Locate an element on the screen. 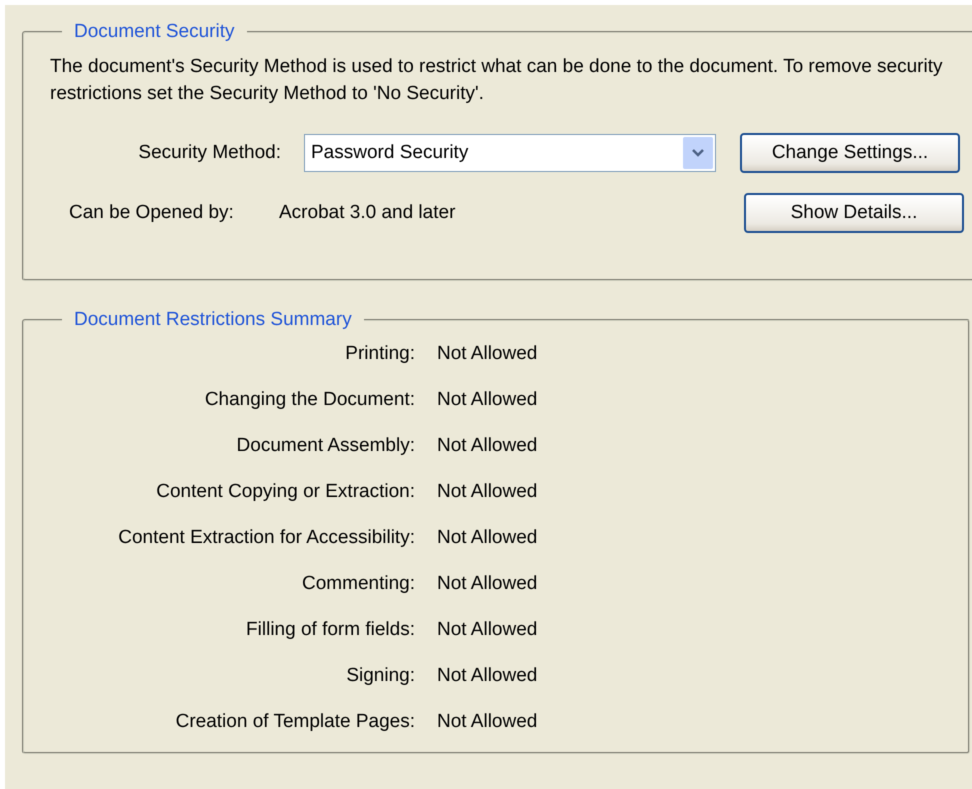  restriction-label: Commenting: is located at coordinates (358, 584).